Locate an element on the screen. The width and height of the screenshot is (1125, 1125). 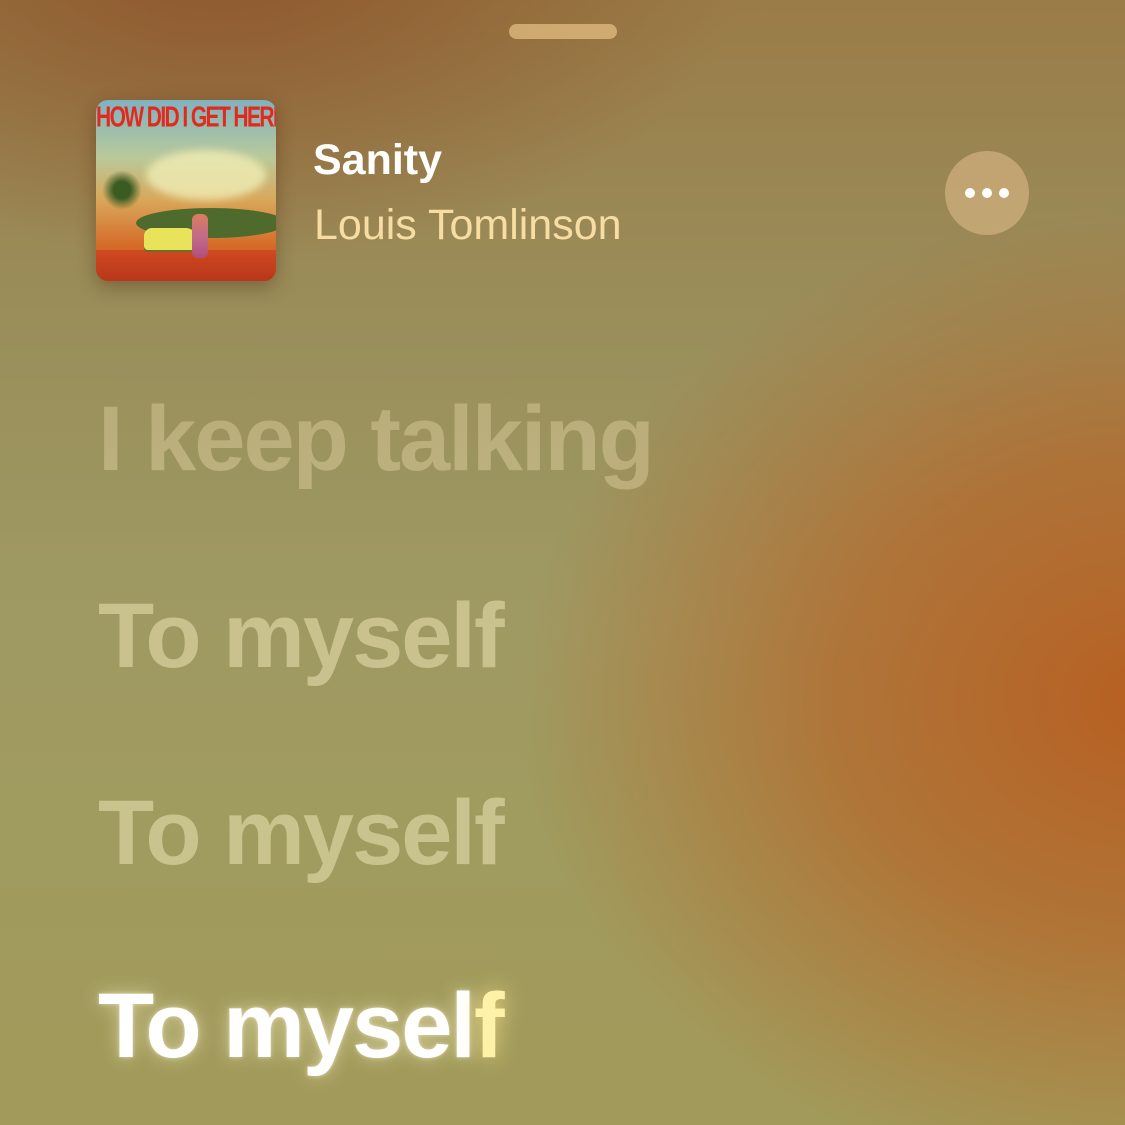
artwork-clouds is located at coordinates (206, 175).